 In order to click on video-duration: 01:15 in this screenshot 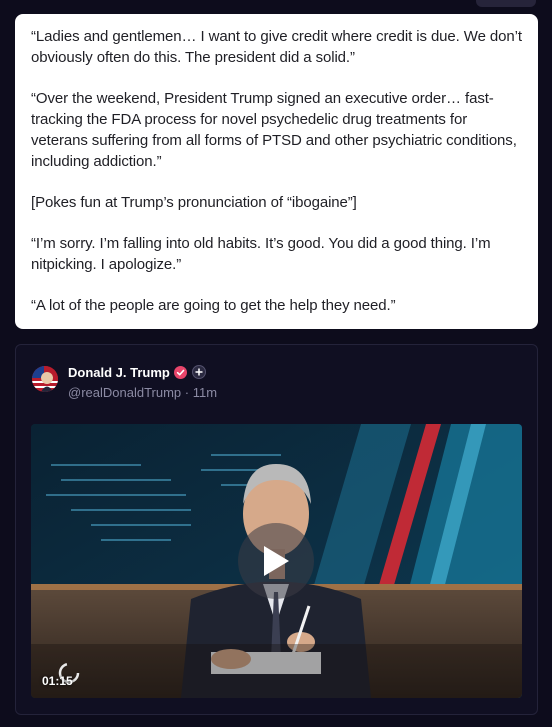, I will do `click(57, 681)`.